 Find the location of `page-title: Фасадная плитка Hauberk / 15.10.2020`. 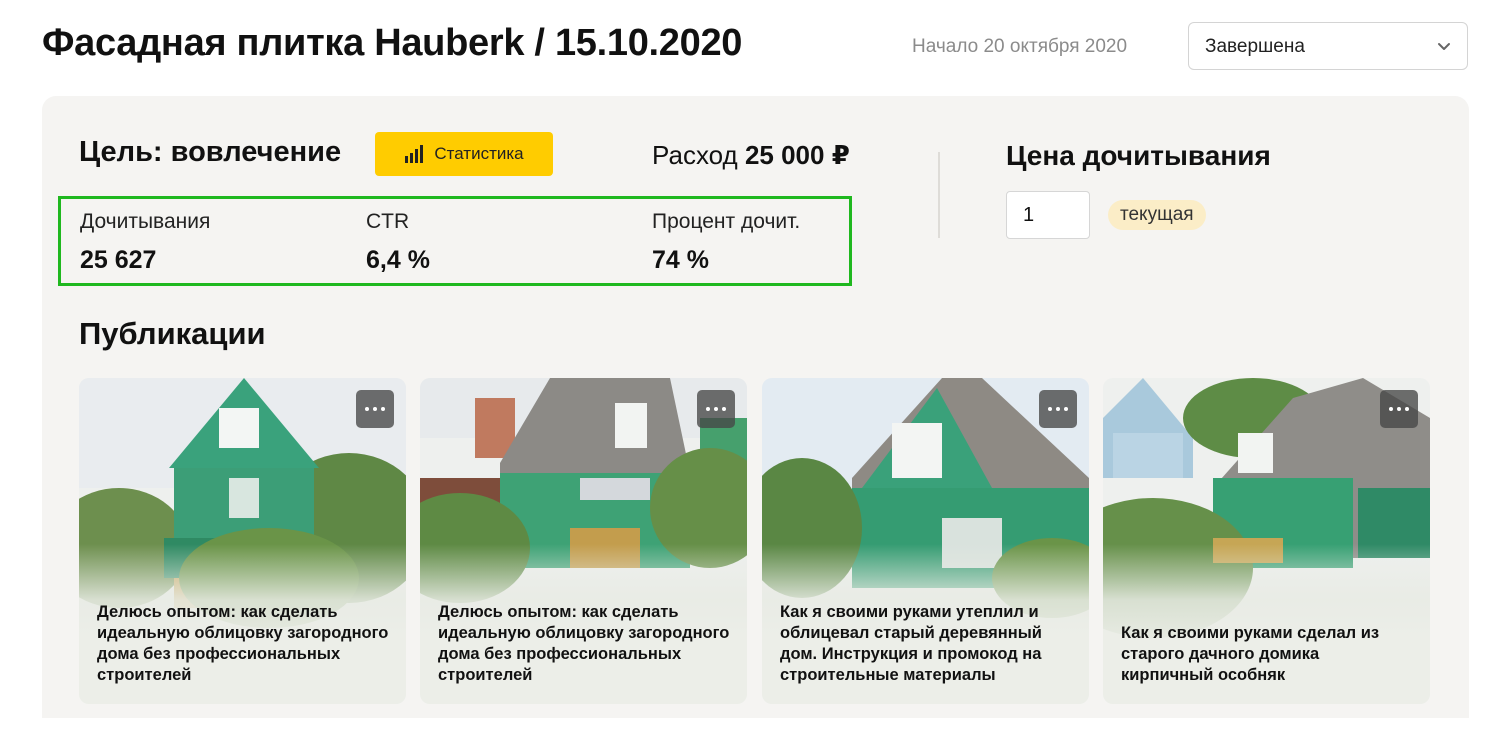

page-title: Фасадная плитка Hauberk / 15.10.2020 is located at coordinates (392, 43).